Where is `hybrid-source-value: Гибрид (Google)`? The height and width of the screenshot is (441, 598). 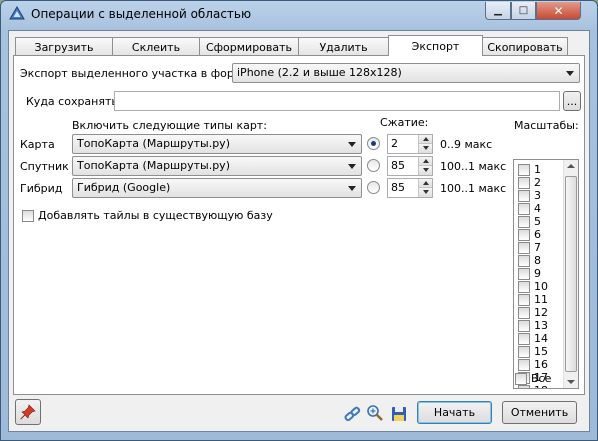 hybrid-source-value: Гибрид (Google) is located at coordinates (124, 187).